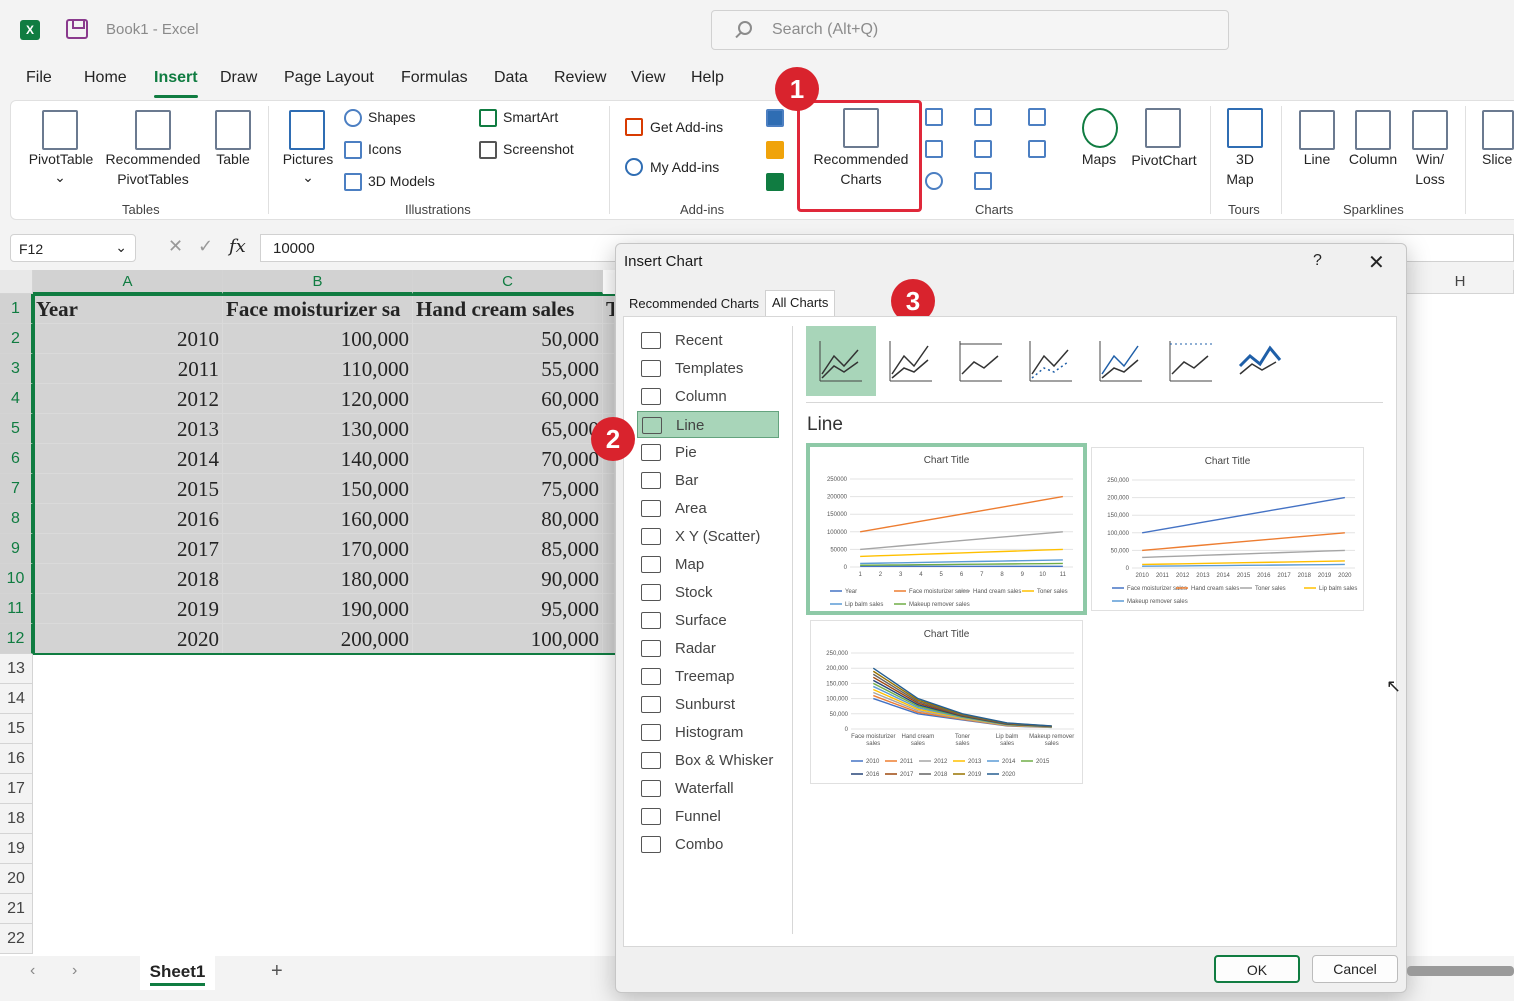 Image resolution: width=1514 pixels, height=1001 pixels. I want to click on row-header: 2, so click(16, 339).